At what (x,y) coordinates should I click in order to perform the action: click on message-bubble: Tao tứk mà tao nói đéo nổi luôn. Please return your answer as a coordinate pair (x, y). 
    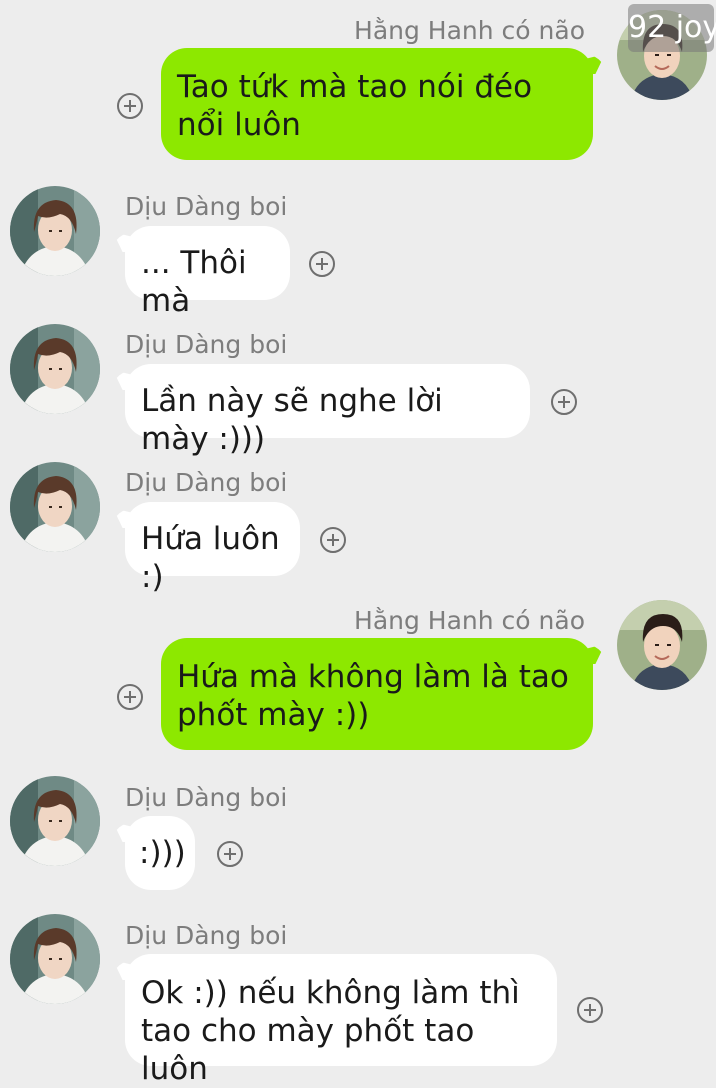
    Looking at the image, I should click on (377, 104).